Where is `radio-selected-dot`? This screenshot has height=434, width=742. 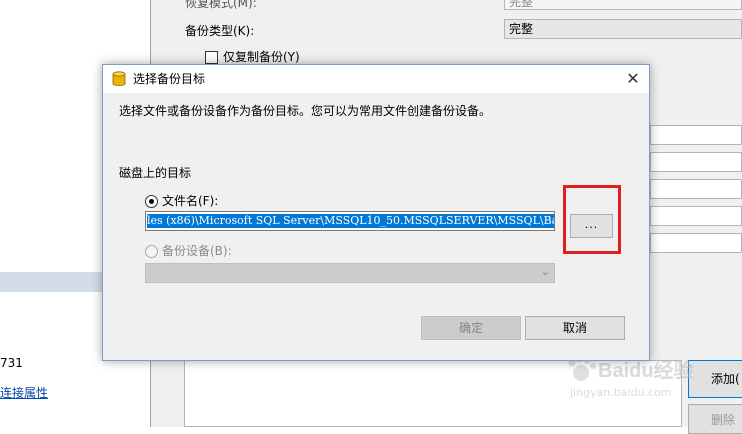 radio-selected-dot is located at coordinates (151, 201).